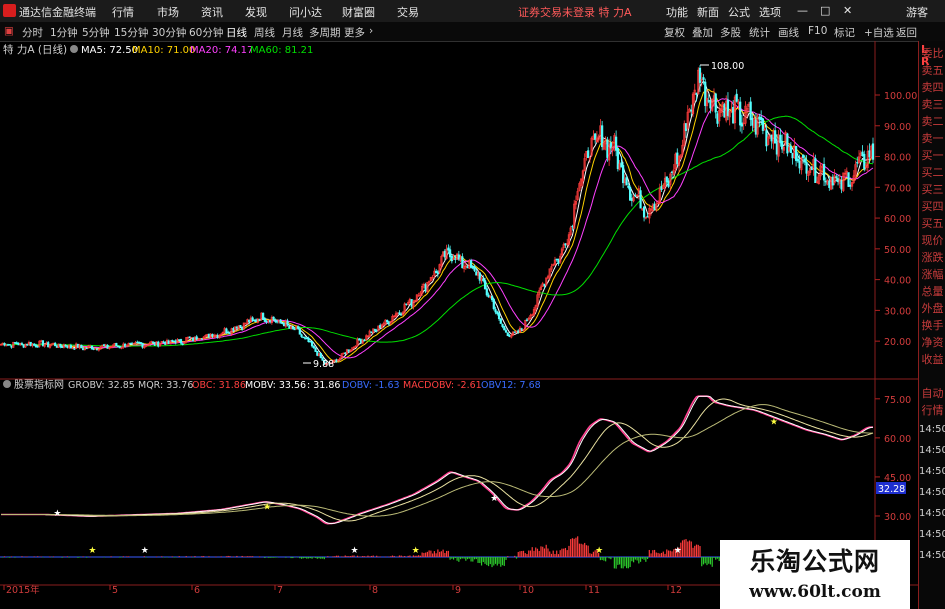 The width and height of the screenshot is (945, 609). Describe the element at coordinates (788, 32) in the screenshot. I see `btn-huaxian: 画线` at that location.